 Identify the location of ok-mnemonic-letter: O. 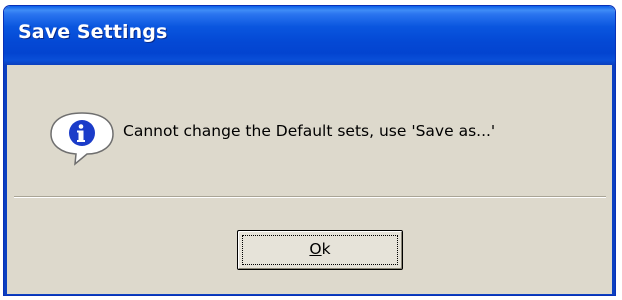
(315, 249).